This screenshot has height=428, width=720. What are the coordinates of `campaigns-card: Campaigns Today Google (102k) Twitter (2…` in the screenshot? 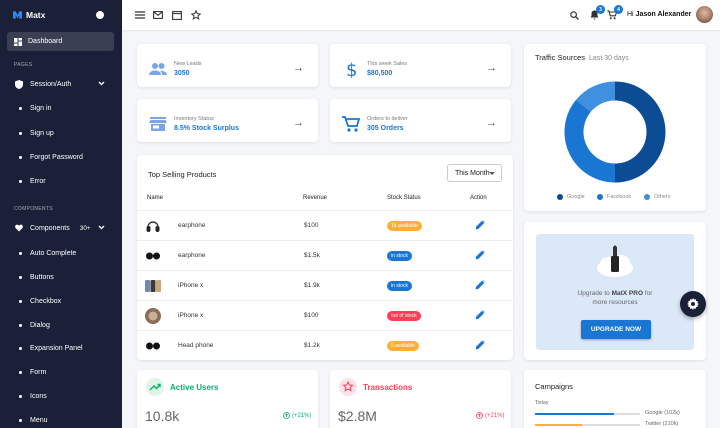 It's located at (615, 399).